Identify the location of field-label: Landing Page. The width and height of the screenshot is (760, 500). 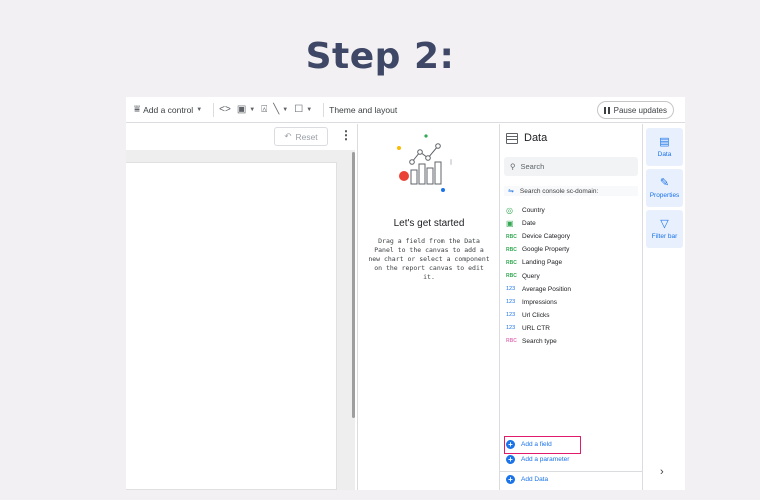
(542, 263).